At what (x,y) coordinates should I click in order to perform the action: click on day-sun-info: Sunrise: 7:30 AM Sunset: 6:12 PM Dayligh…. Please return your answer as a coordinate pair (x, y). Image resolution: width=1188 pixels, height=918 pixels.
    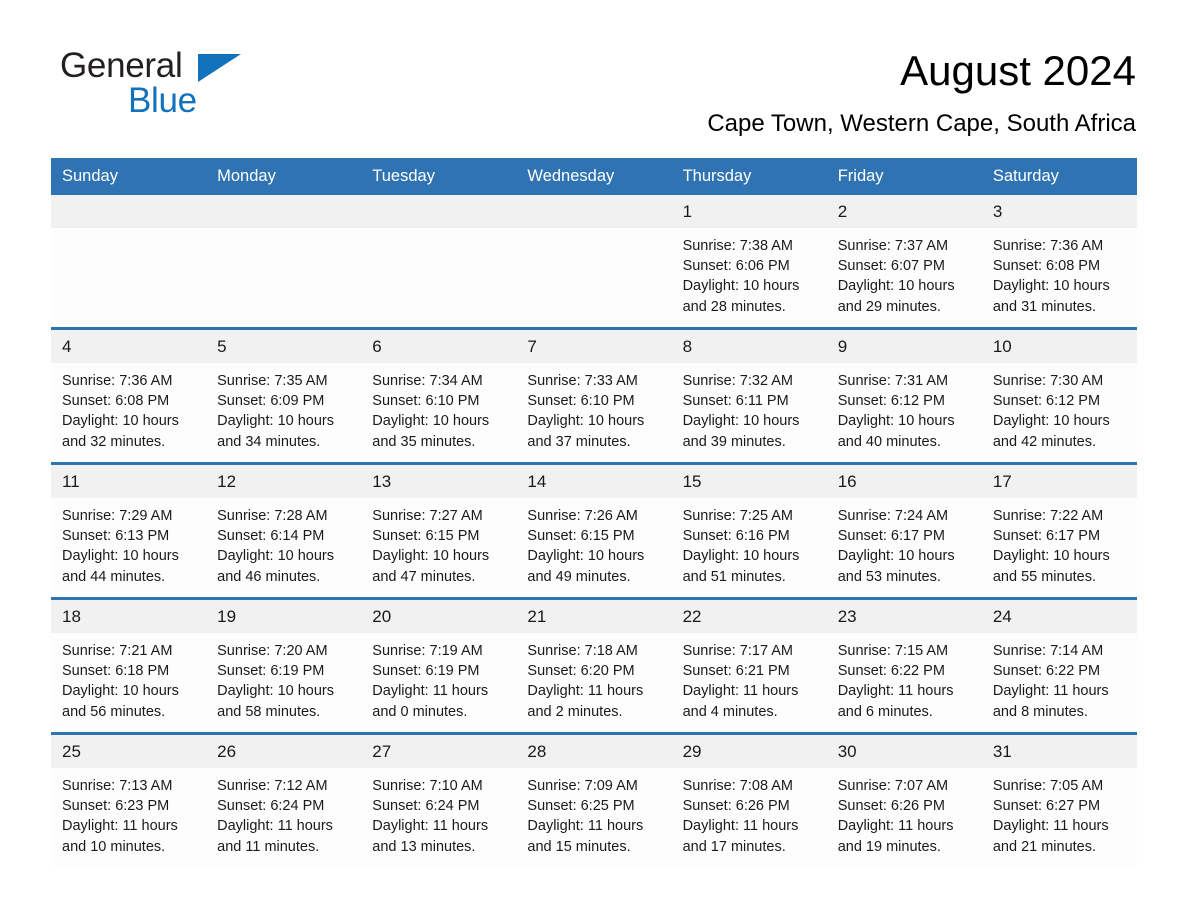
    Looking at the image, I should click on (1051, 411).